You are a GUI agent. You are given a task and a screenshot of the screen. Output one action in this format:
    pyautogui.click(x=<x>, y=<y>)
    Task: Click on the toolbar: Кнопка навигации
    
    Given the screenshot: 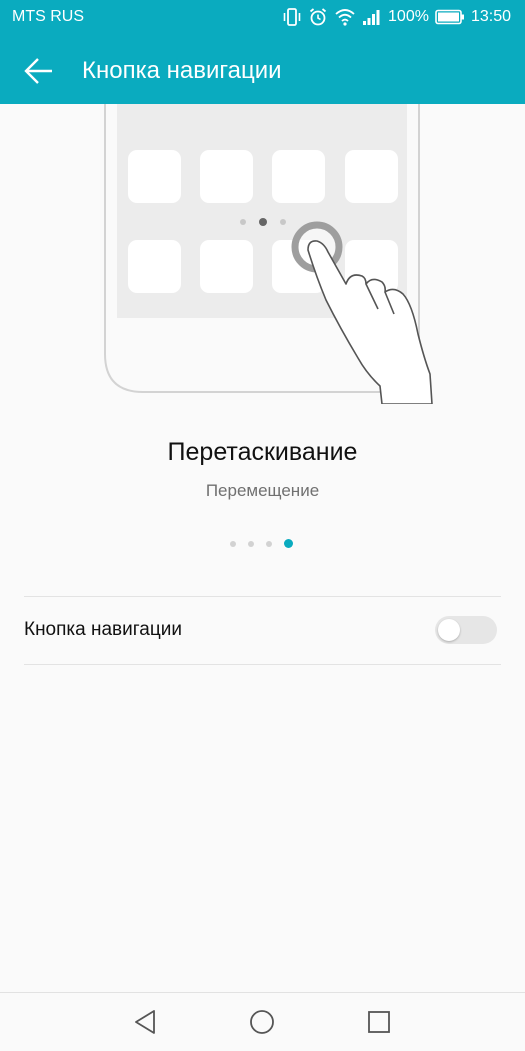 What is the action you would take?
    pyautogui.click(x=262, y=70)
    